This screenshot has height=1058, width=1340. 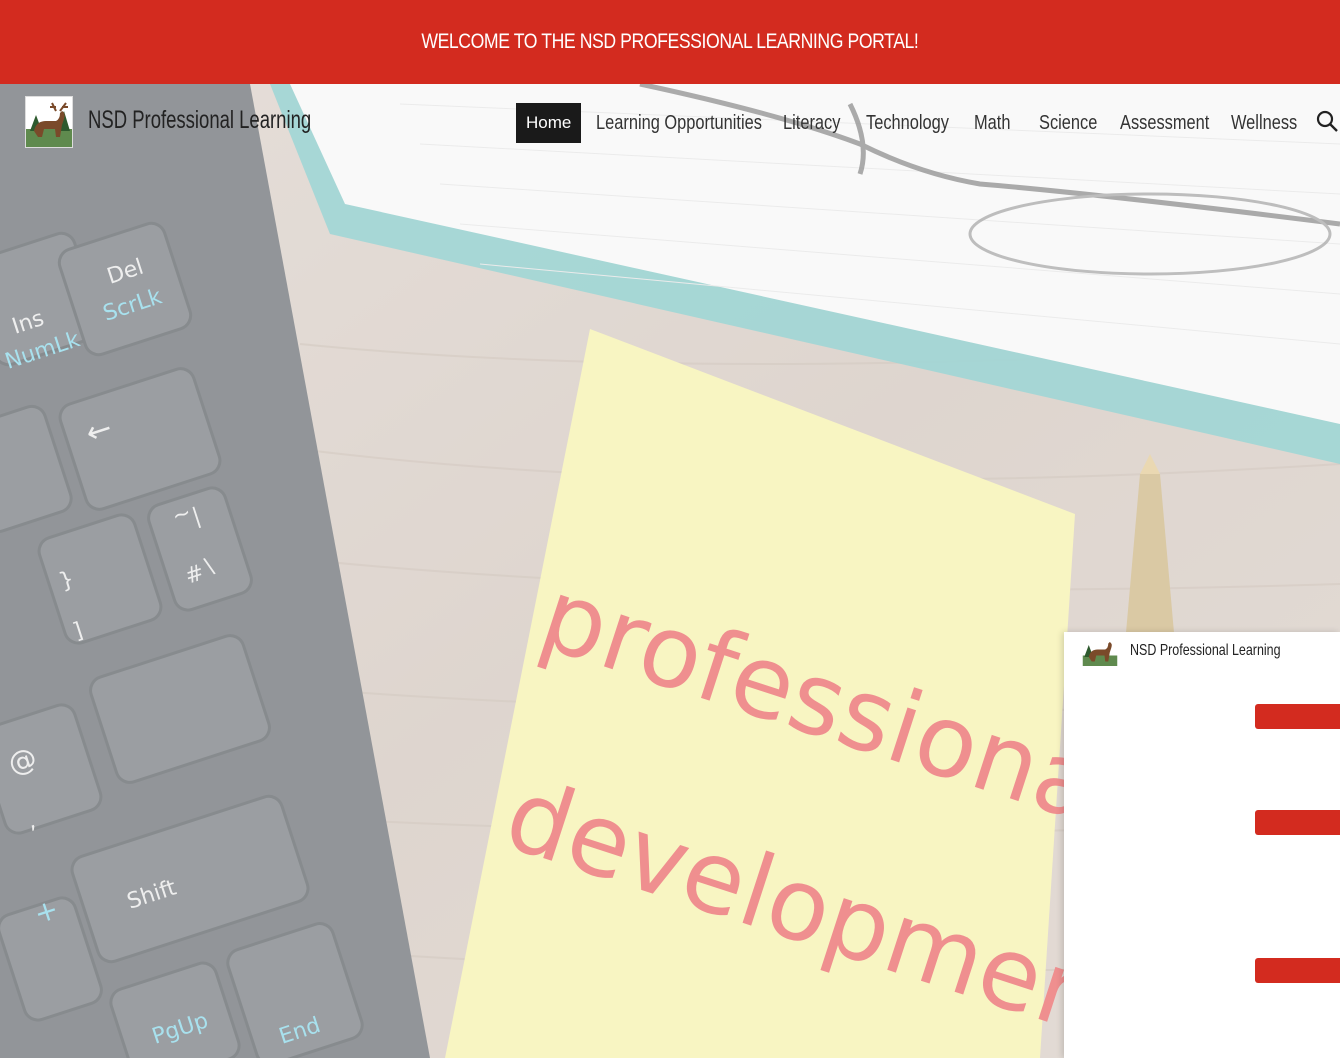 What do you see at coordinates (1100, 654) in the screenshot?
I see `panel-moose-logo-icon` at bounding box center [1100, 654].